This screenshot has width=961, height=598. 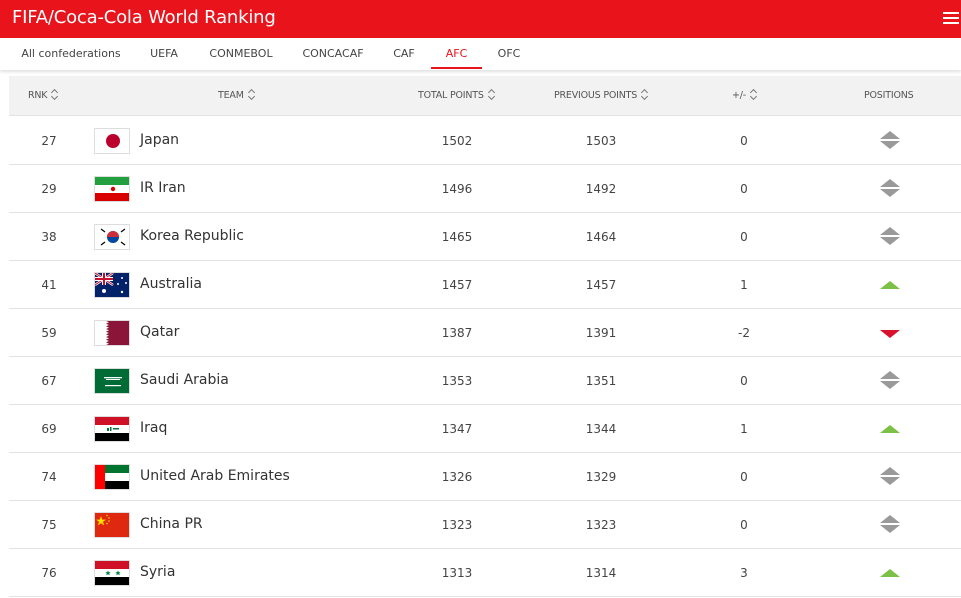 What do you see at coordinates (601, 380) in the screenshot?
I see `previous-points-cell: 1351` at bounding box center [601, 380].